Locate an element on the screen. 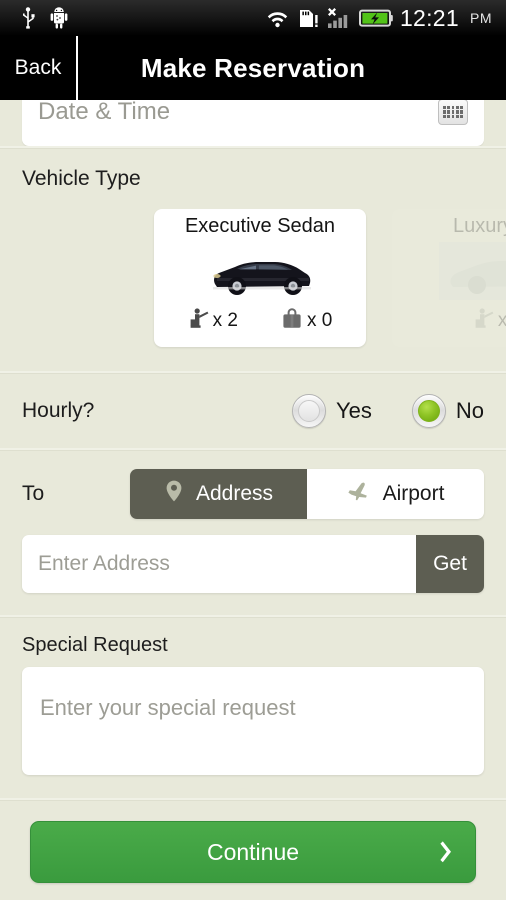 The height and width of the screenshot is (900, 506). status-bar-left-icons is located at coordinates (38, 18).